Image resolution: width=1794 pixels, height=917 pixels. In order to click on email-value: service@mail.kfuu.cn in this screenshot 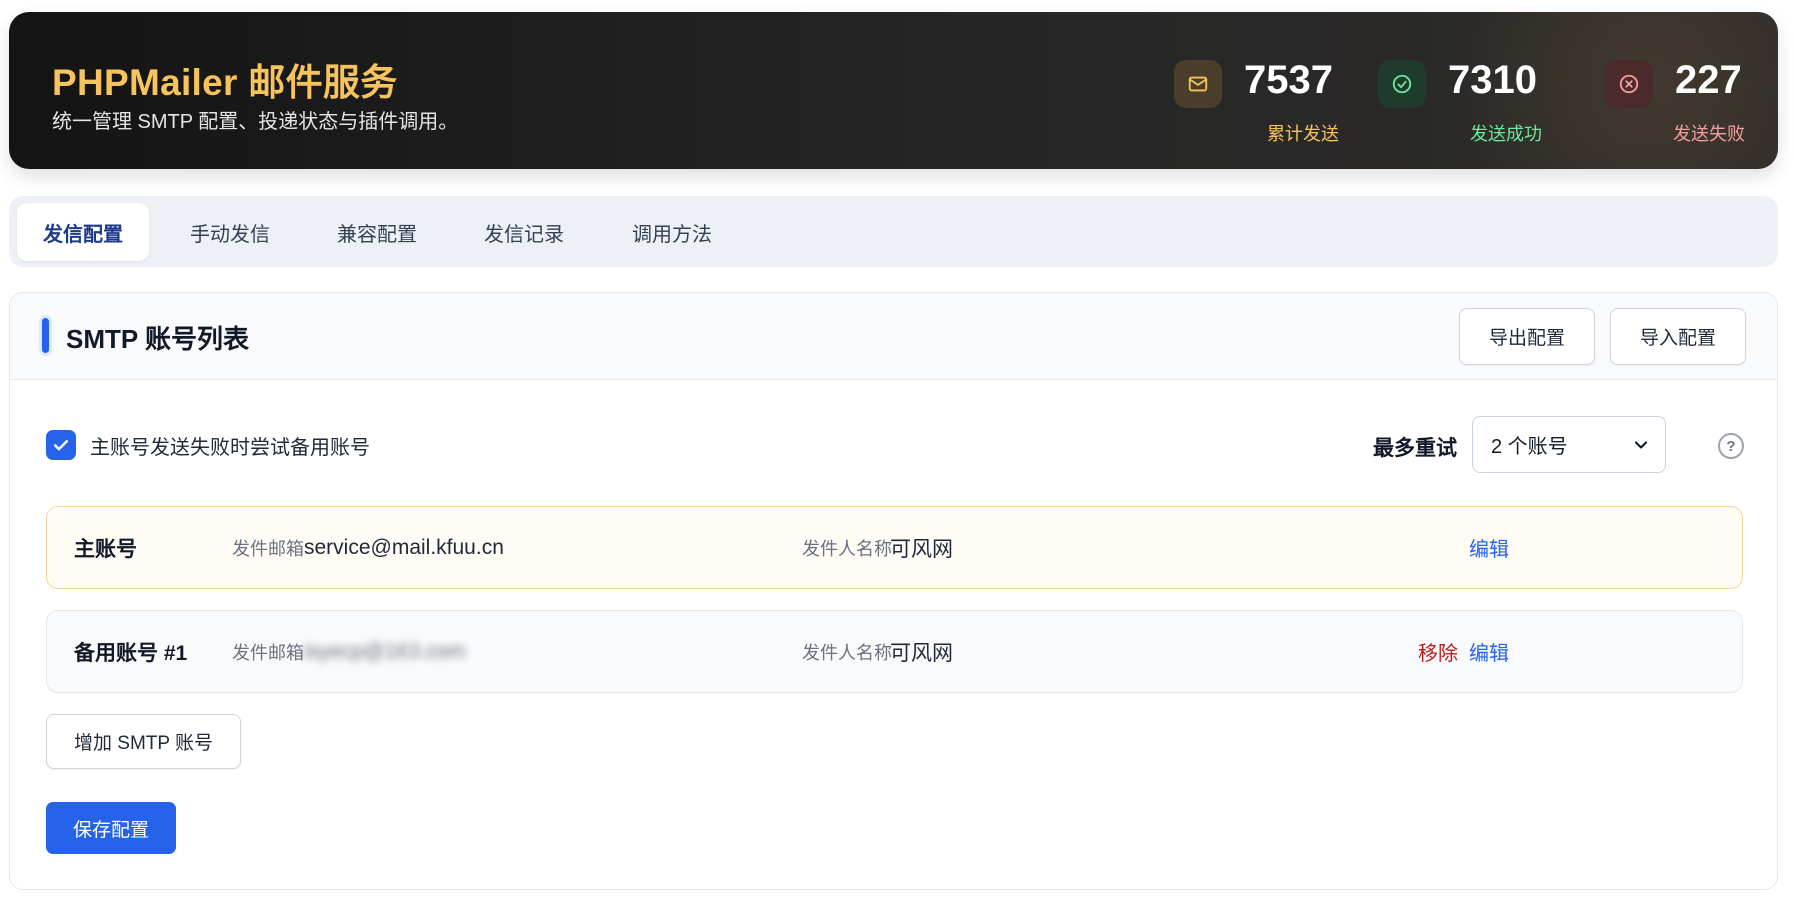, I will do `click(404, 547)`.